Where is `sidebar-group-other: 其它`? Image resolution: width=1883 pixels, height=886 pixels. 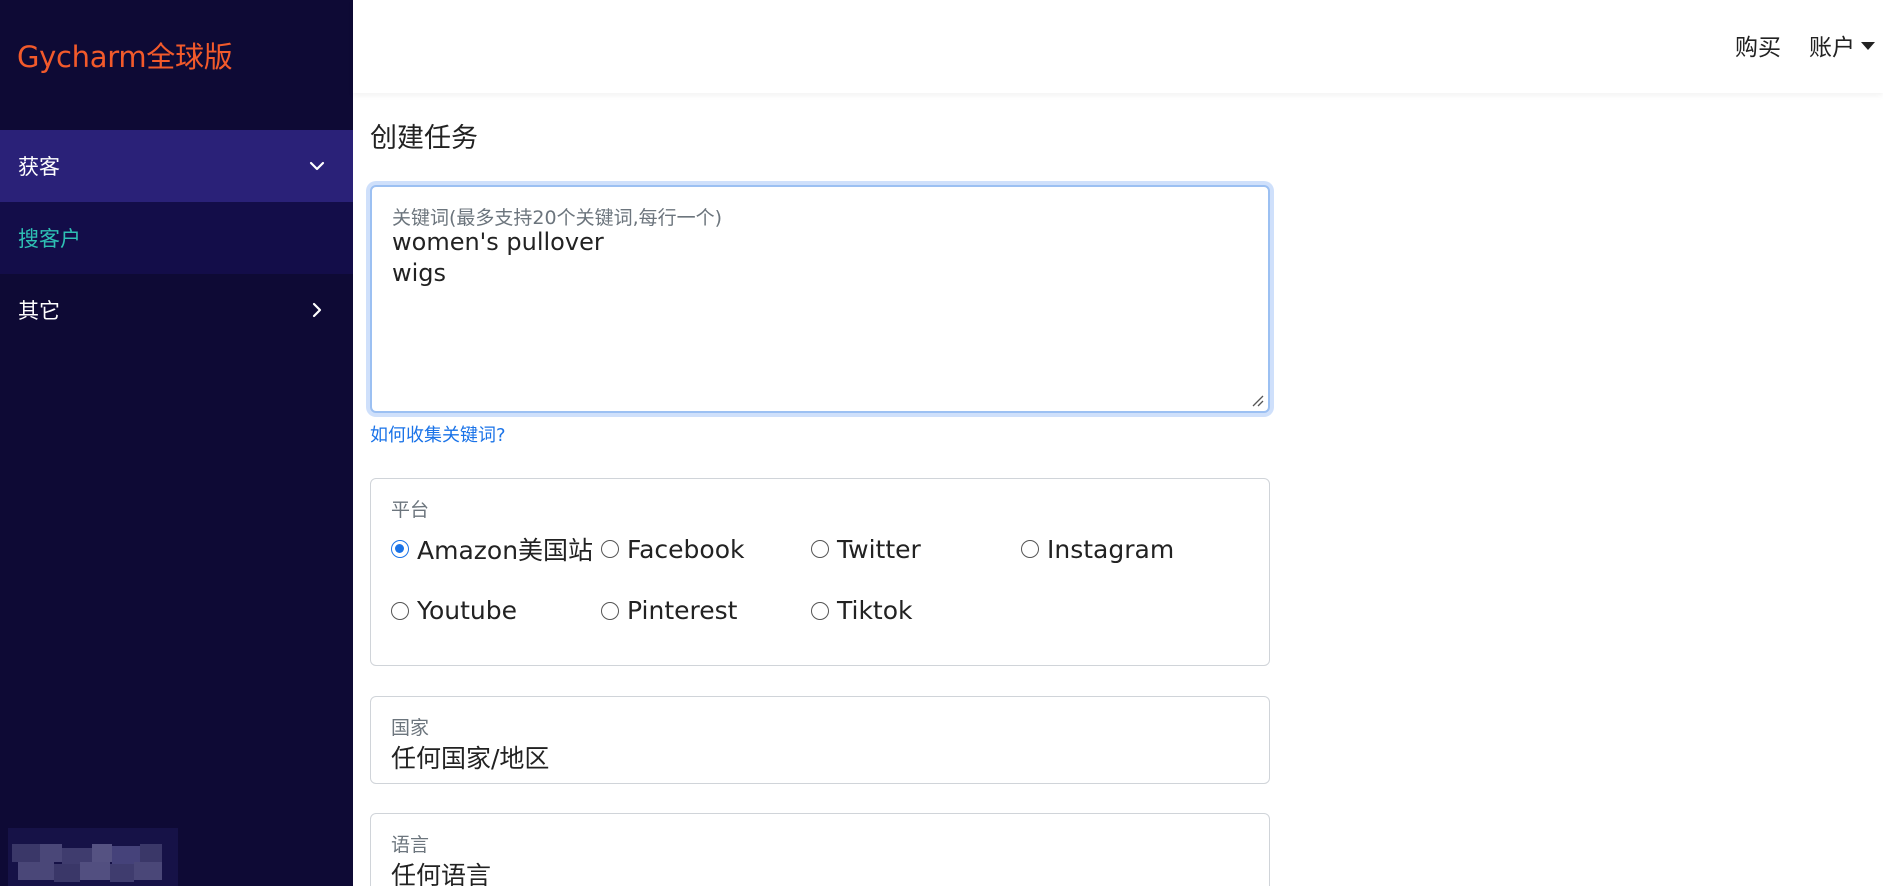
sidebar-group-other: 其它 is located at coordinates (176, 310).